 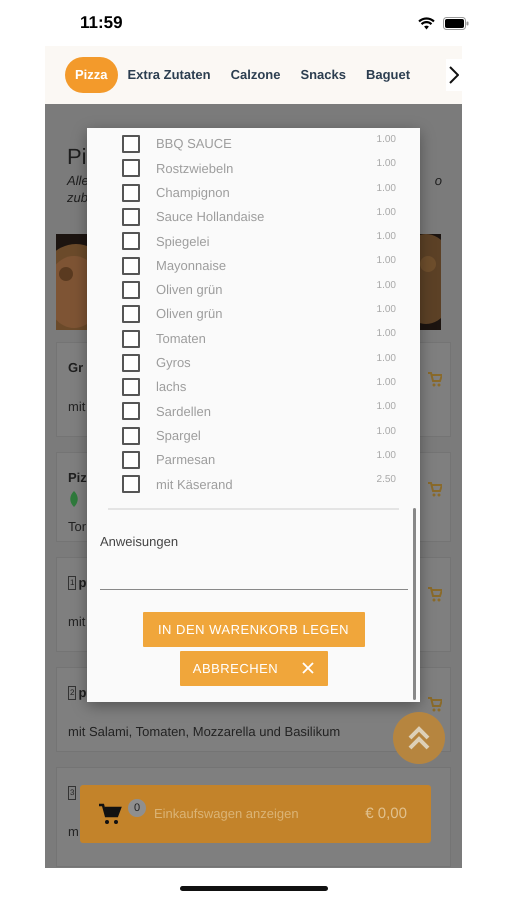 What do you see at coordinates (78, 180) in the screenshot?
I see `intro-text: Alle` at bounding box center [78, 180].